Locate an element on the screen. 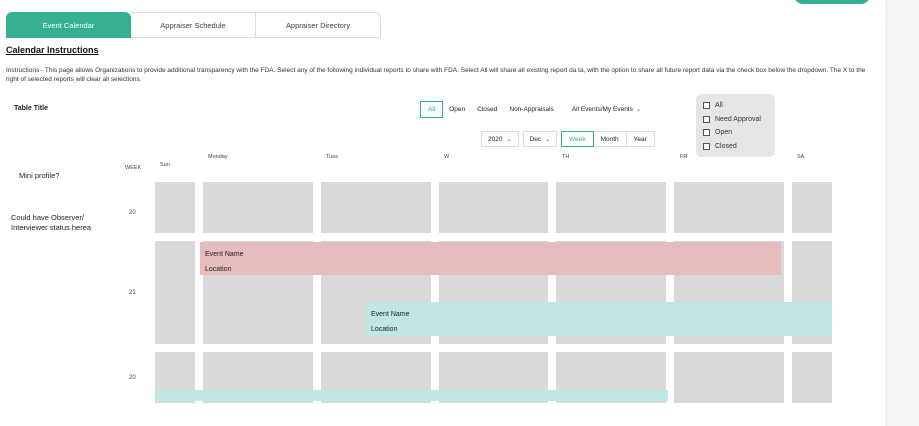  checkbox-need-approval: Need Approval is located at coordinates (735, 120).